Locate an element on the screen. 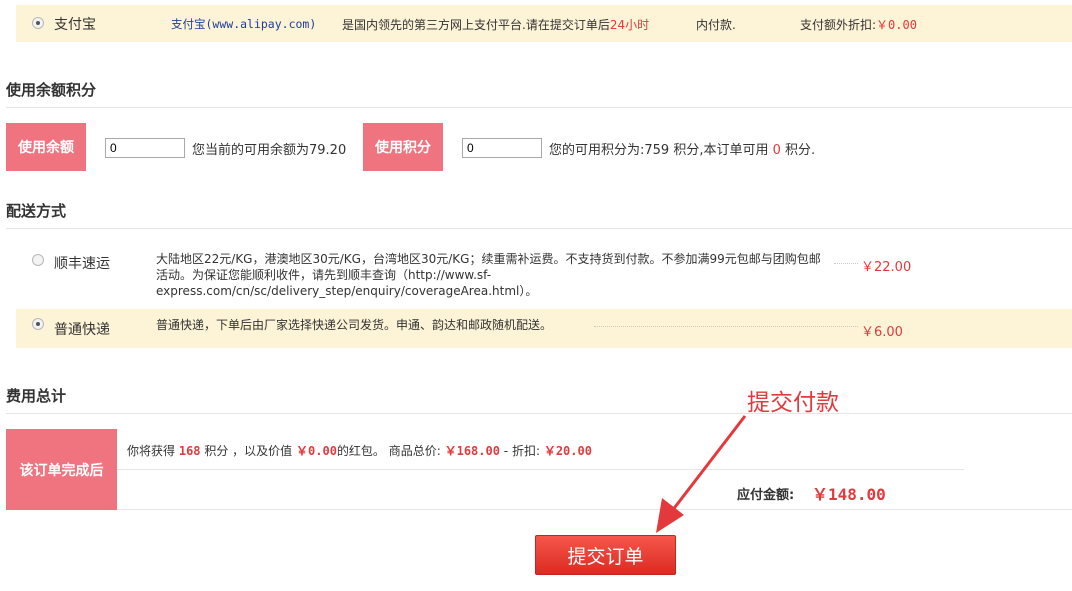  sf-name: 顺丰速运 is located at coordinates (82, 264).